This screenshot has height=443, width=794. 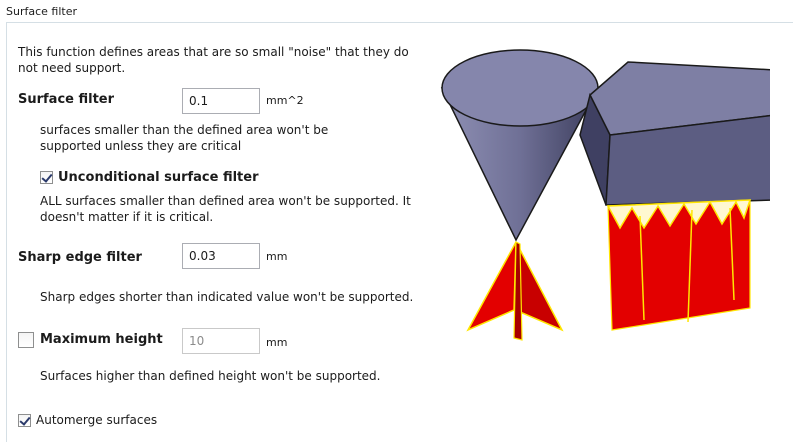 What do you see at coordinates (221, 341) in the screenshot?
I see `maximum-height-input: 10` at bounding box center [221, 341].